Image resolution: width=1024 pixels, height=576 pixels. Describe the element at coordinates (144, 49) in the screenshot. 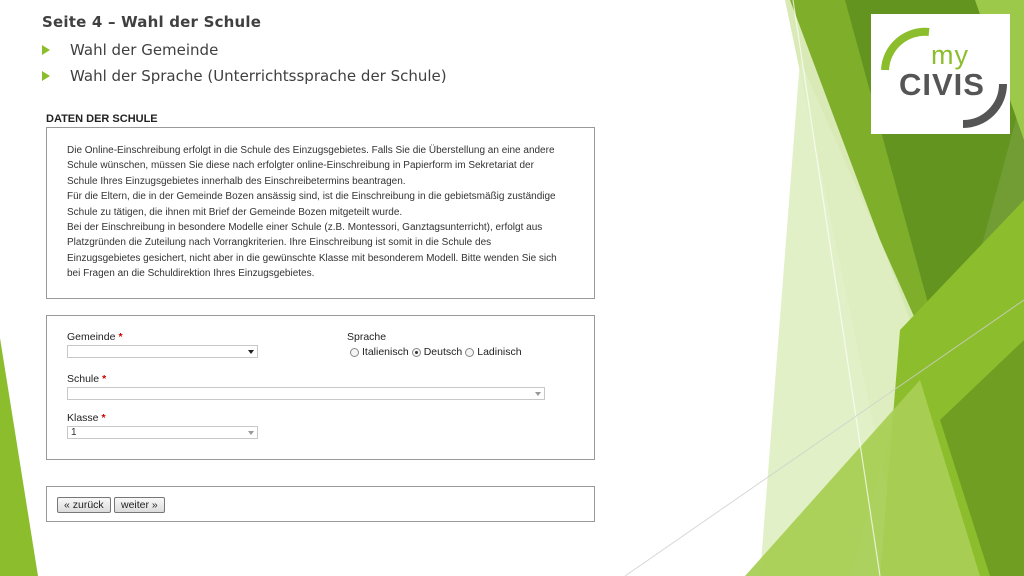

I see `bullet-text: Wahl der Gemeinde` at that location.